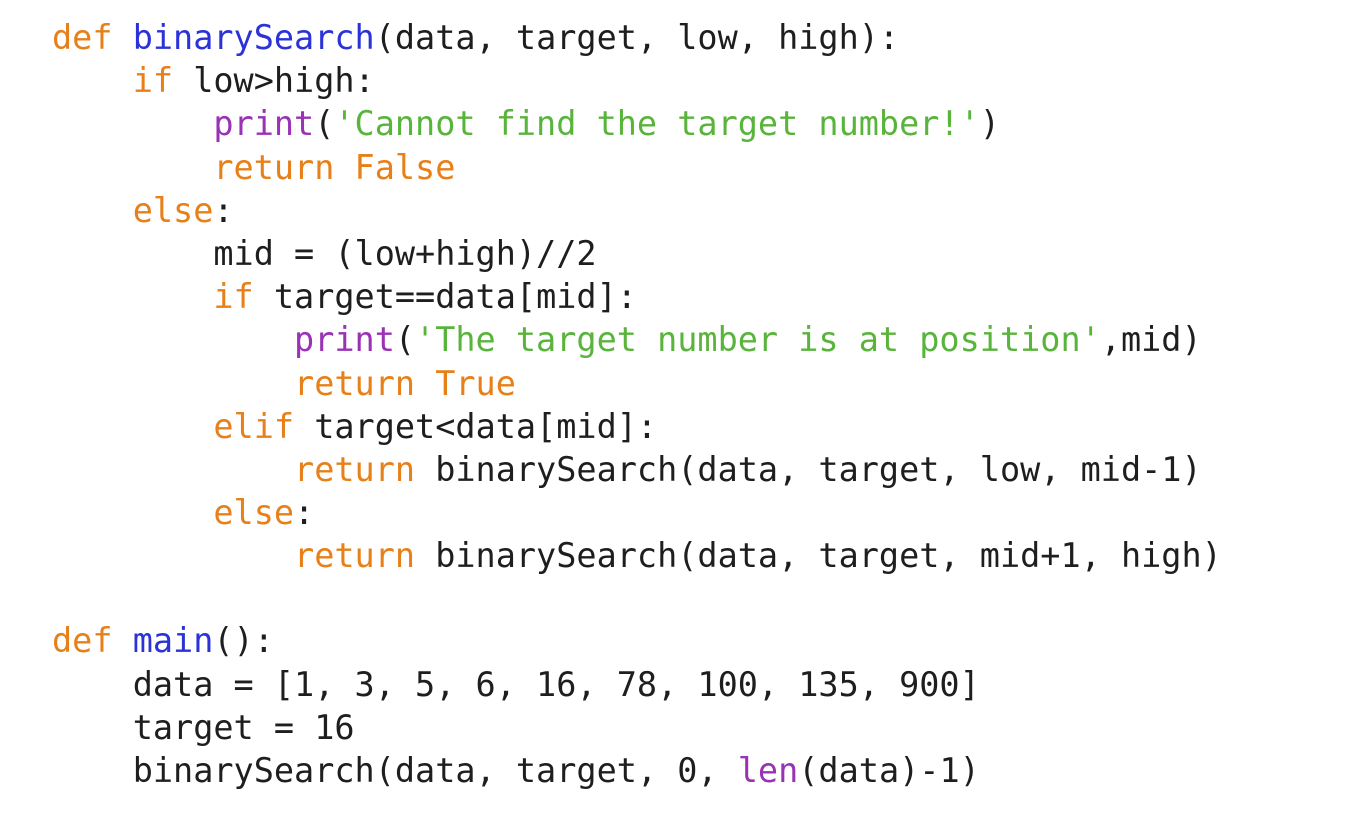 Image resolution: width=1370 pixels, height=838 pixels. I want to click on code-token-code-text: target = 16, so click(243, 727).